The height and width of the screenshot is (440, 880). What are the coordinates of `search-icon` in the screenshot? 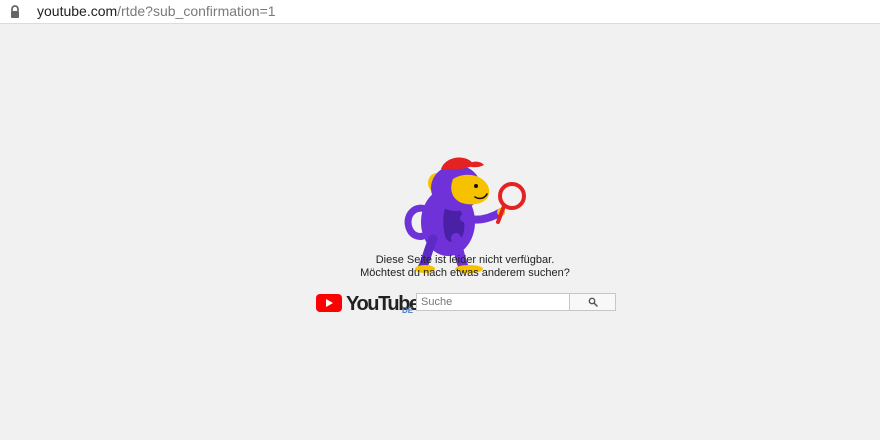 It's located at (593, 302).